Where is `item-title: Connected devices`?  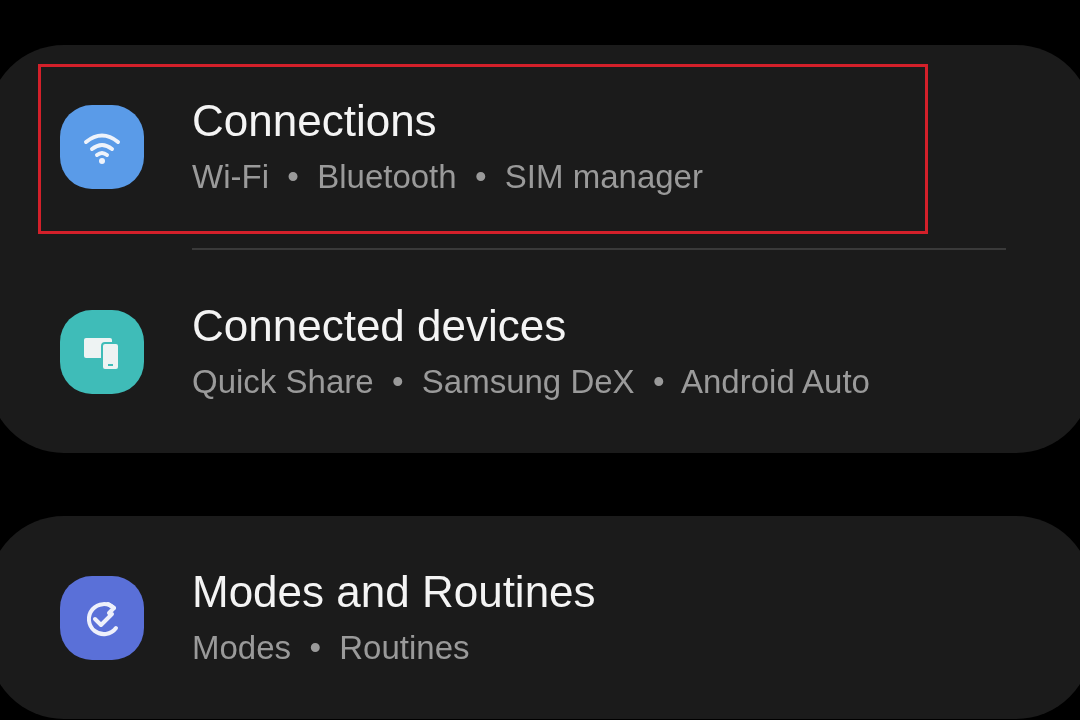
item-title: Connected devices is located at coordinates (380, 325).